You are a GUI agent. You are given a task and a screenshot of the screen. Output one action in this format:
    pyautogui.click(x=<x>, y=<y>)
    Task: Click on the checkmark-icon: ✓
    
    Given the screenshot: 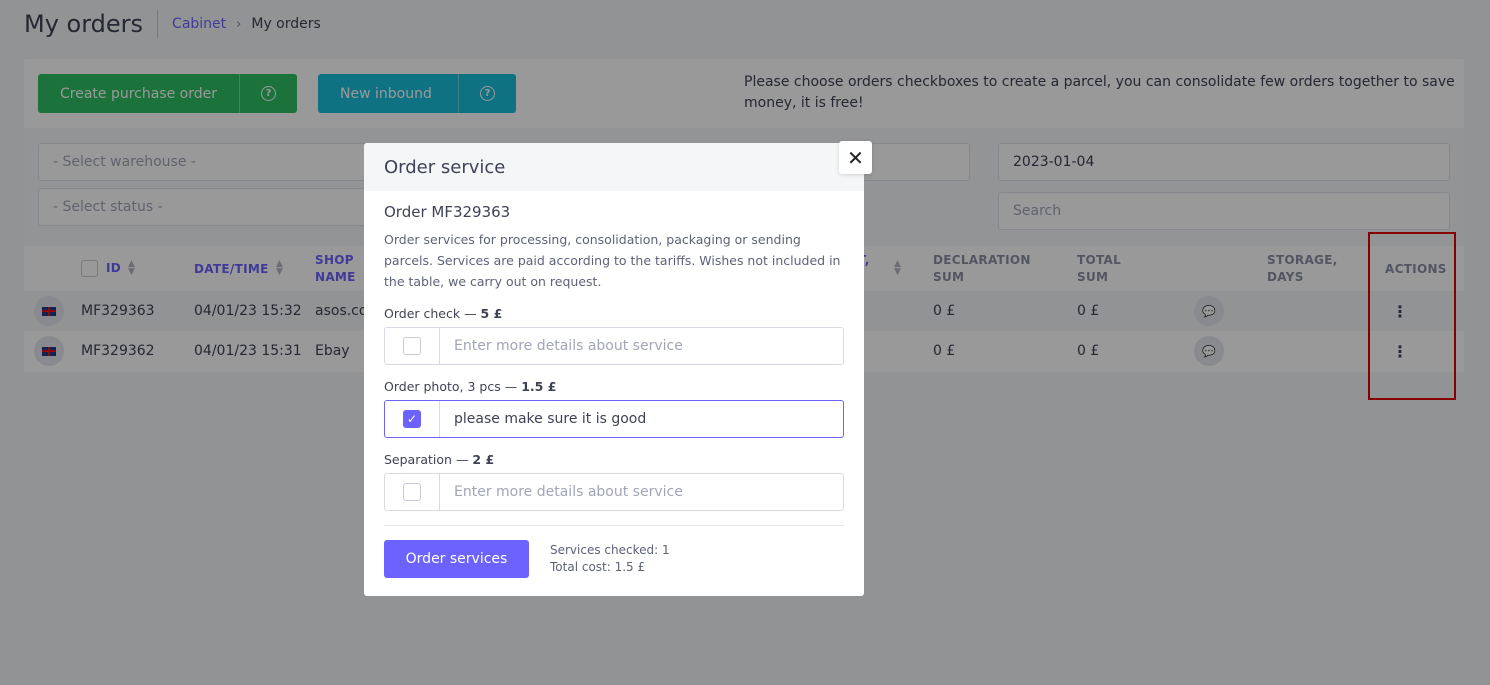 What is the action you would take?
    pyautogui.click(x=412, y=419)
    